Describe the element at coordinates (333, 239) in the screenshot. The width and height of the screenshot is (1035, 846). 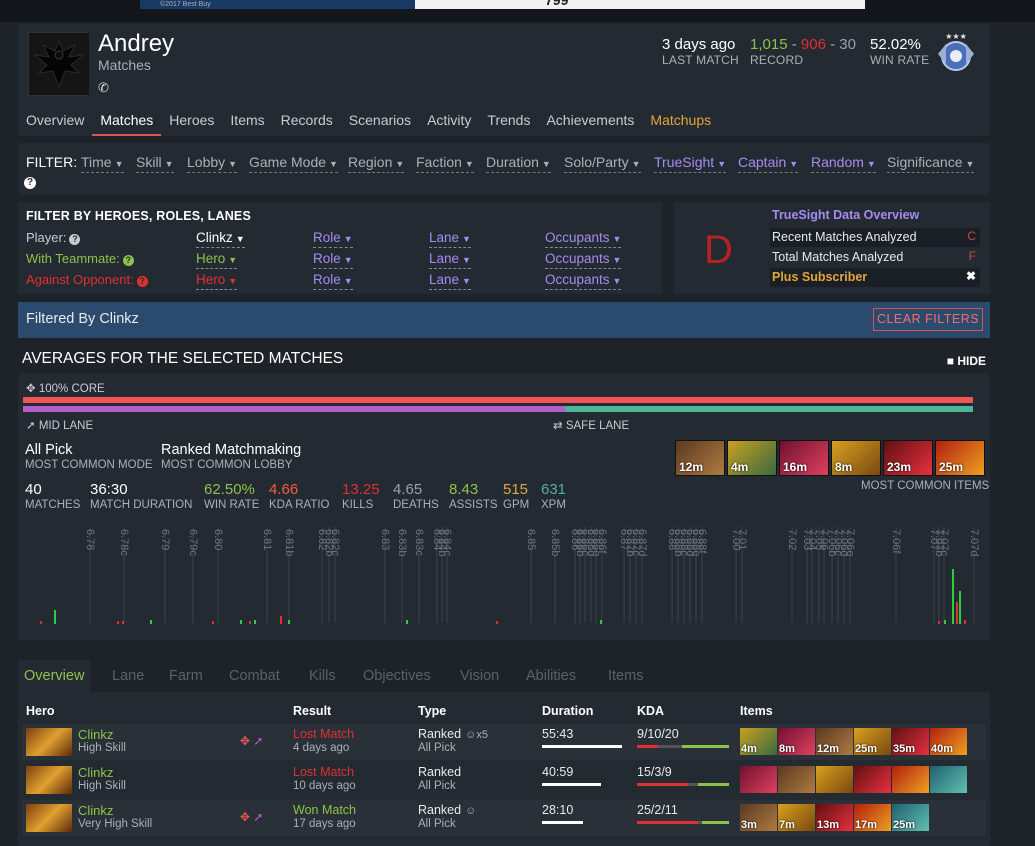
I see `player-role-dropdown: Role ▼` at that location.